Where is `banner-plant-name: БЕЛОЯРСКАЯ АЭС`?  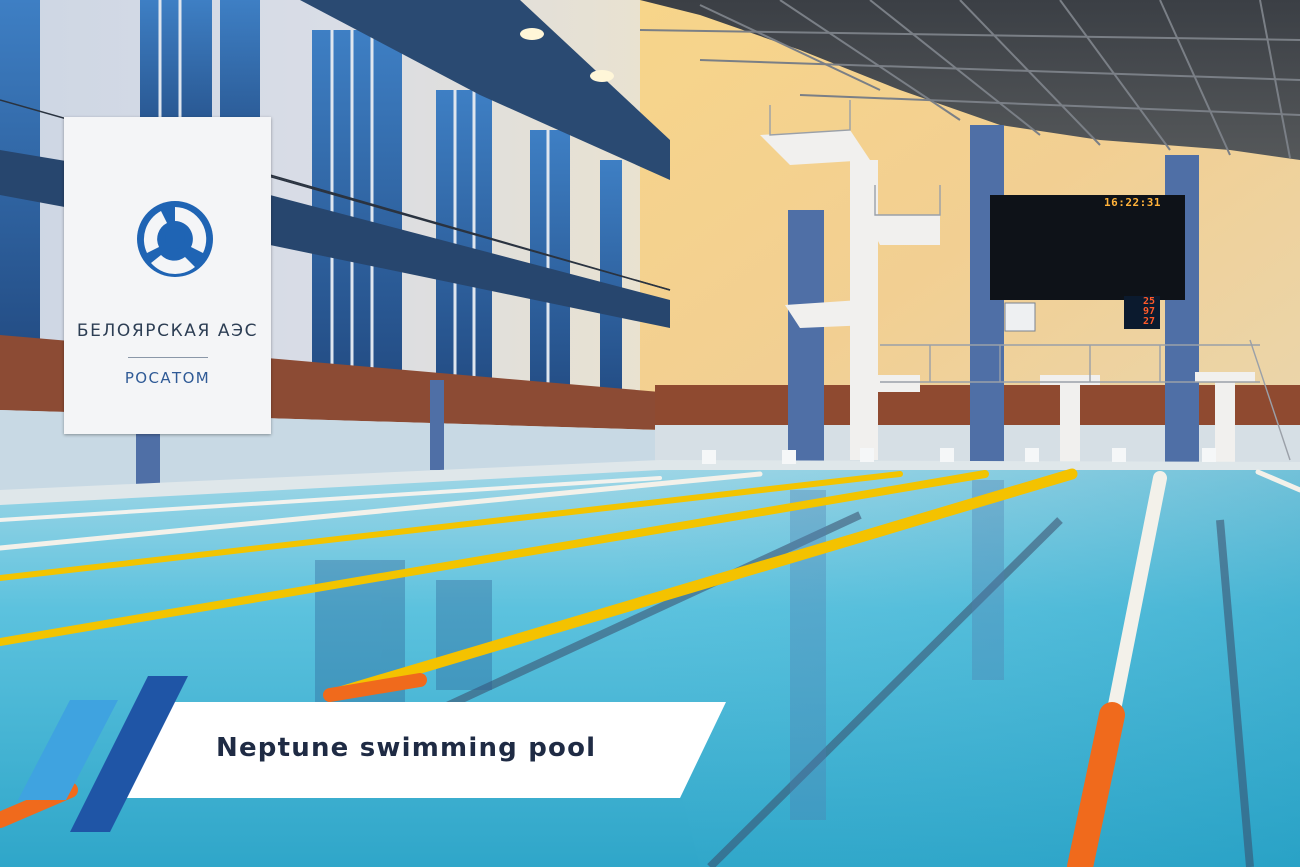 banner-plant-name: БЕЛОЯРСКАЯ АЭС is located at coordinates (167, 331).